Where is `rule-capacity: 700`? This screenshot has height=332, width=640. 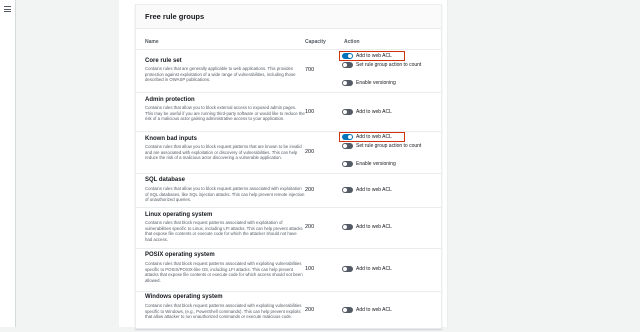 rule-capacity: 700 is located at coordinates (310, 70).